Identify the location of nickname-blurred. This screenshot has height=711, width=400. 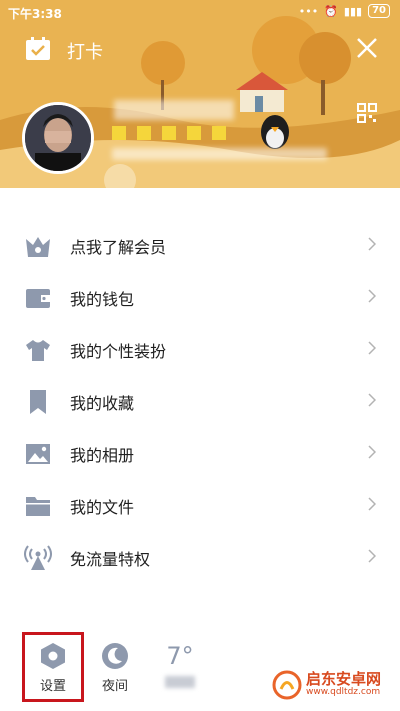
(174, 110).